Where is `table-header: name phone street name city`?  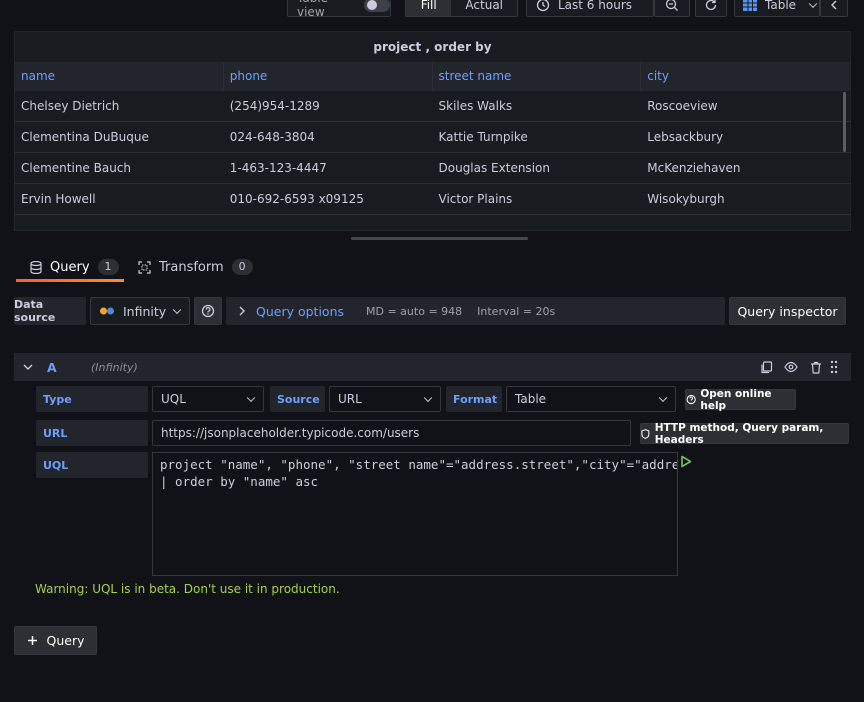 table-header: name phone street name city is located at coordinates (432, 76).